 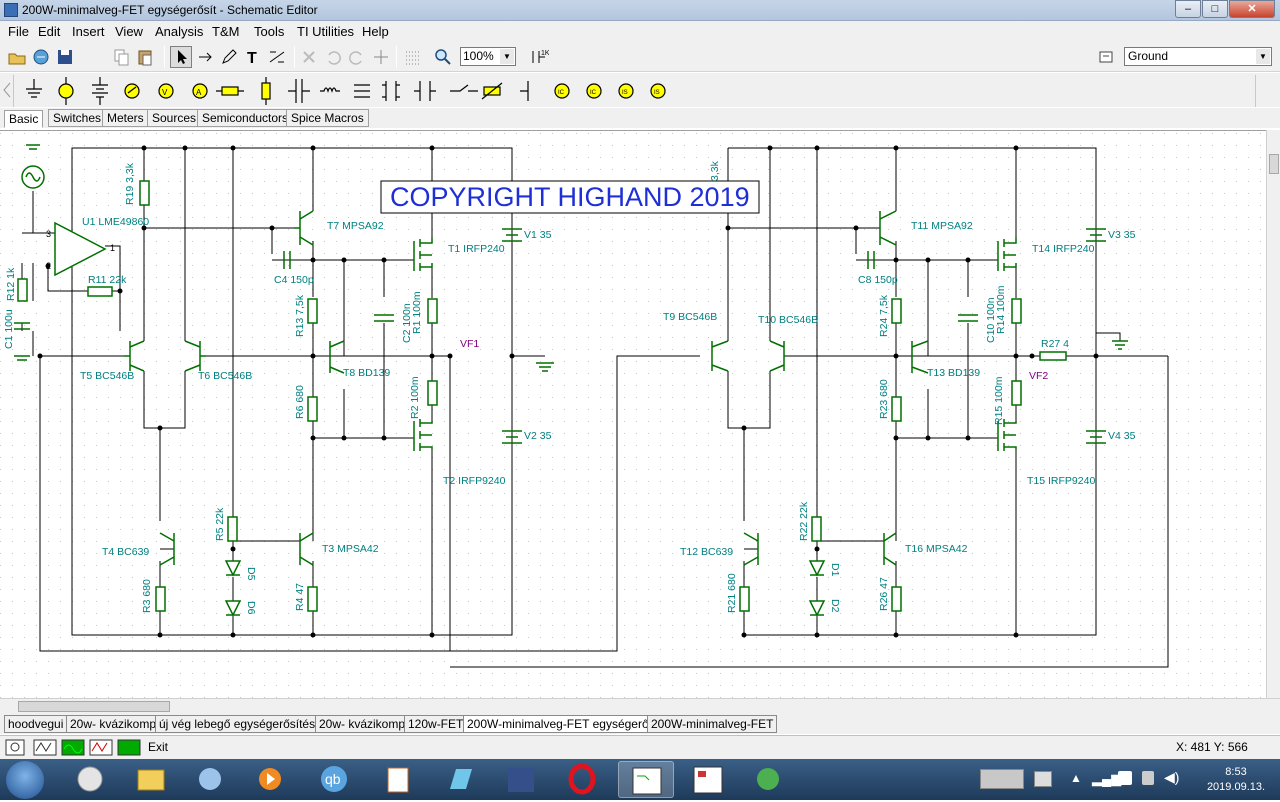 I want to click on close-button: ✕, so click(x=1252, y=9).